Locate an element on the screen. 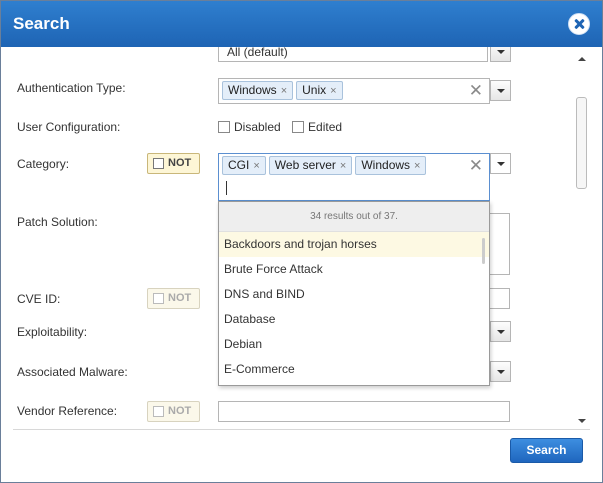  top-select-value: All (default) is located at coordinates (257, 53).